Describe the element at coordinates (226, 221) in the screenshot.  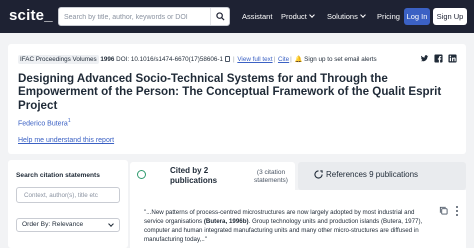
I see `citation-ref: (Butera, 1996b)` at that location.